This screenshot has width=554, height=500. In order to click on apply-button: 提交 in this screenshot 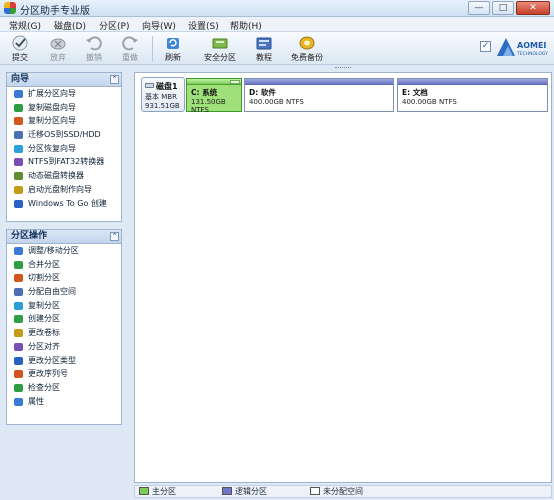, I will do `click(20, 49)`.